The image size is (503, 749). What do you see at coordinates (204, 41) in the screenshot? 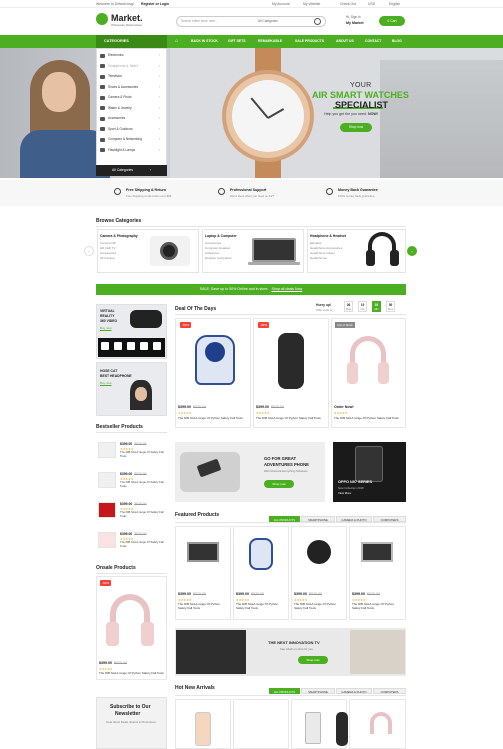
I see `nav-back-in-stock: BACK IN STOCK` at bounding box center [204, 41].